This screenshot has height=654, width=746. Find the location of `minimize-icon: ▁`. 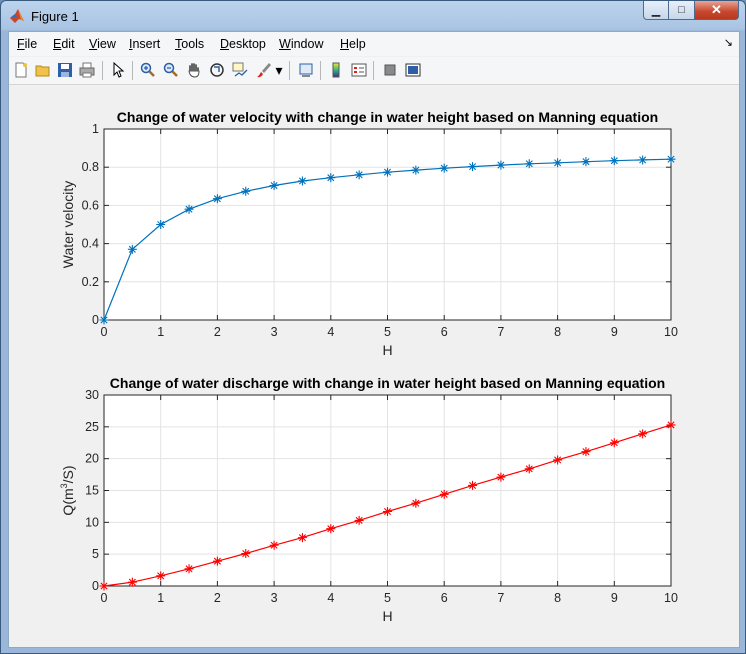

minimize-icon: ▁ is located at coordinates (656, 10).